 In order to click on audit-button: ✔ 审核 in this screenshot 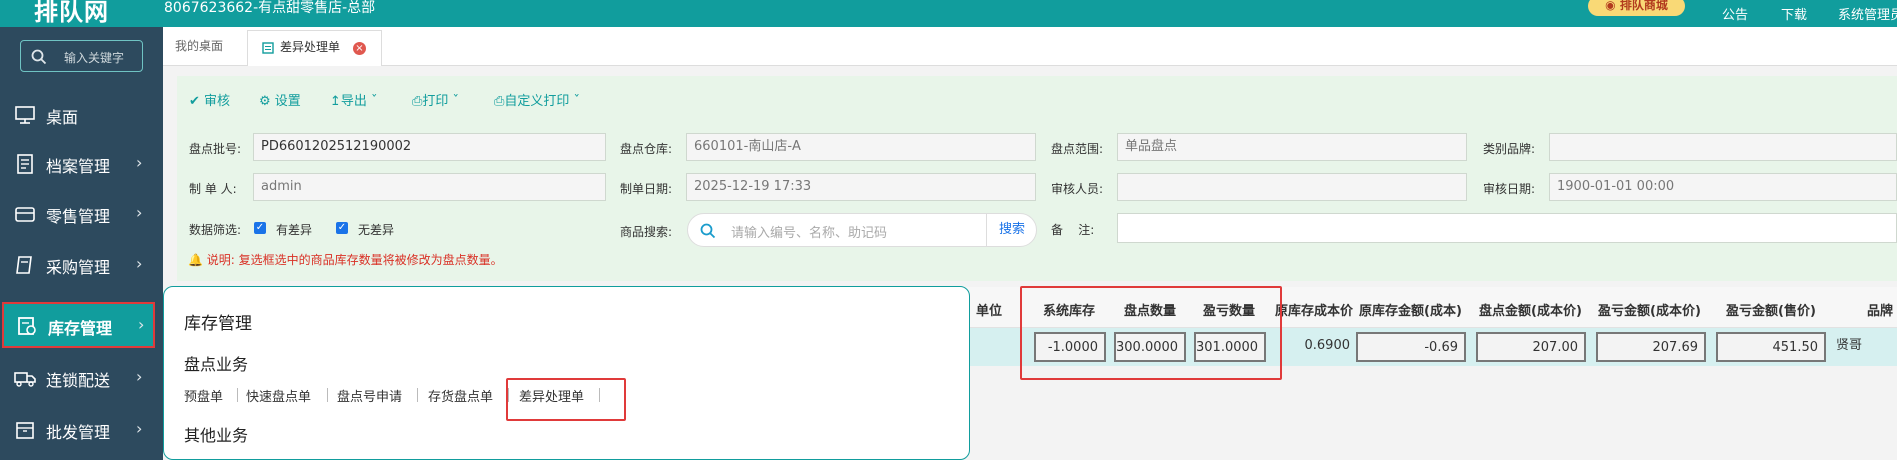, I will do `click(209, 99)`.